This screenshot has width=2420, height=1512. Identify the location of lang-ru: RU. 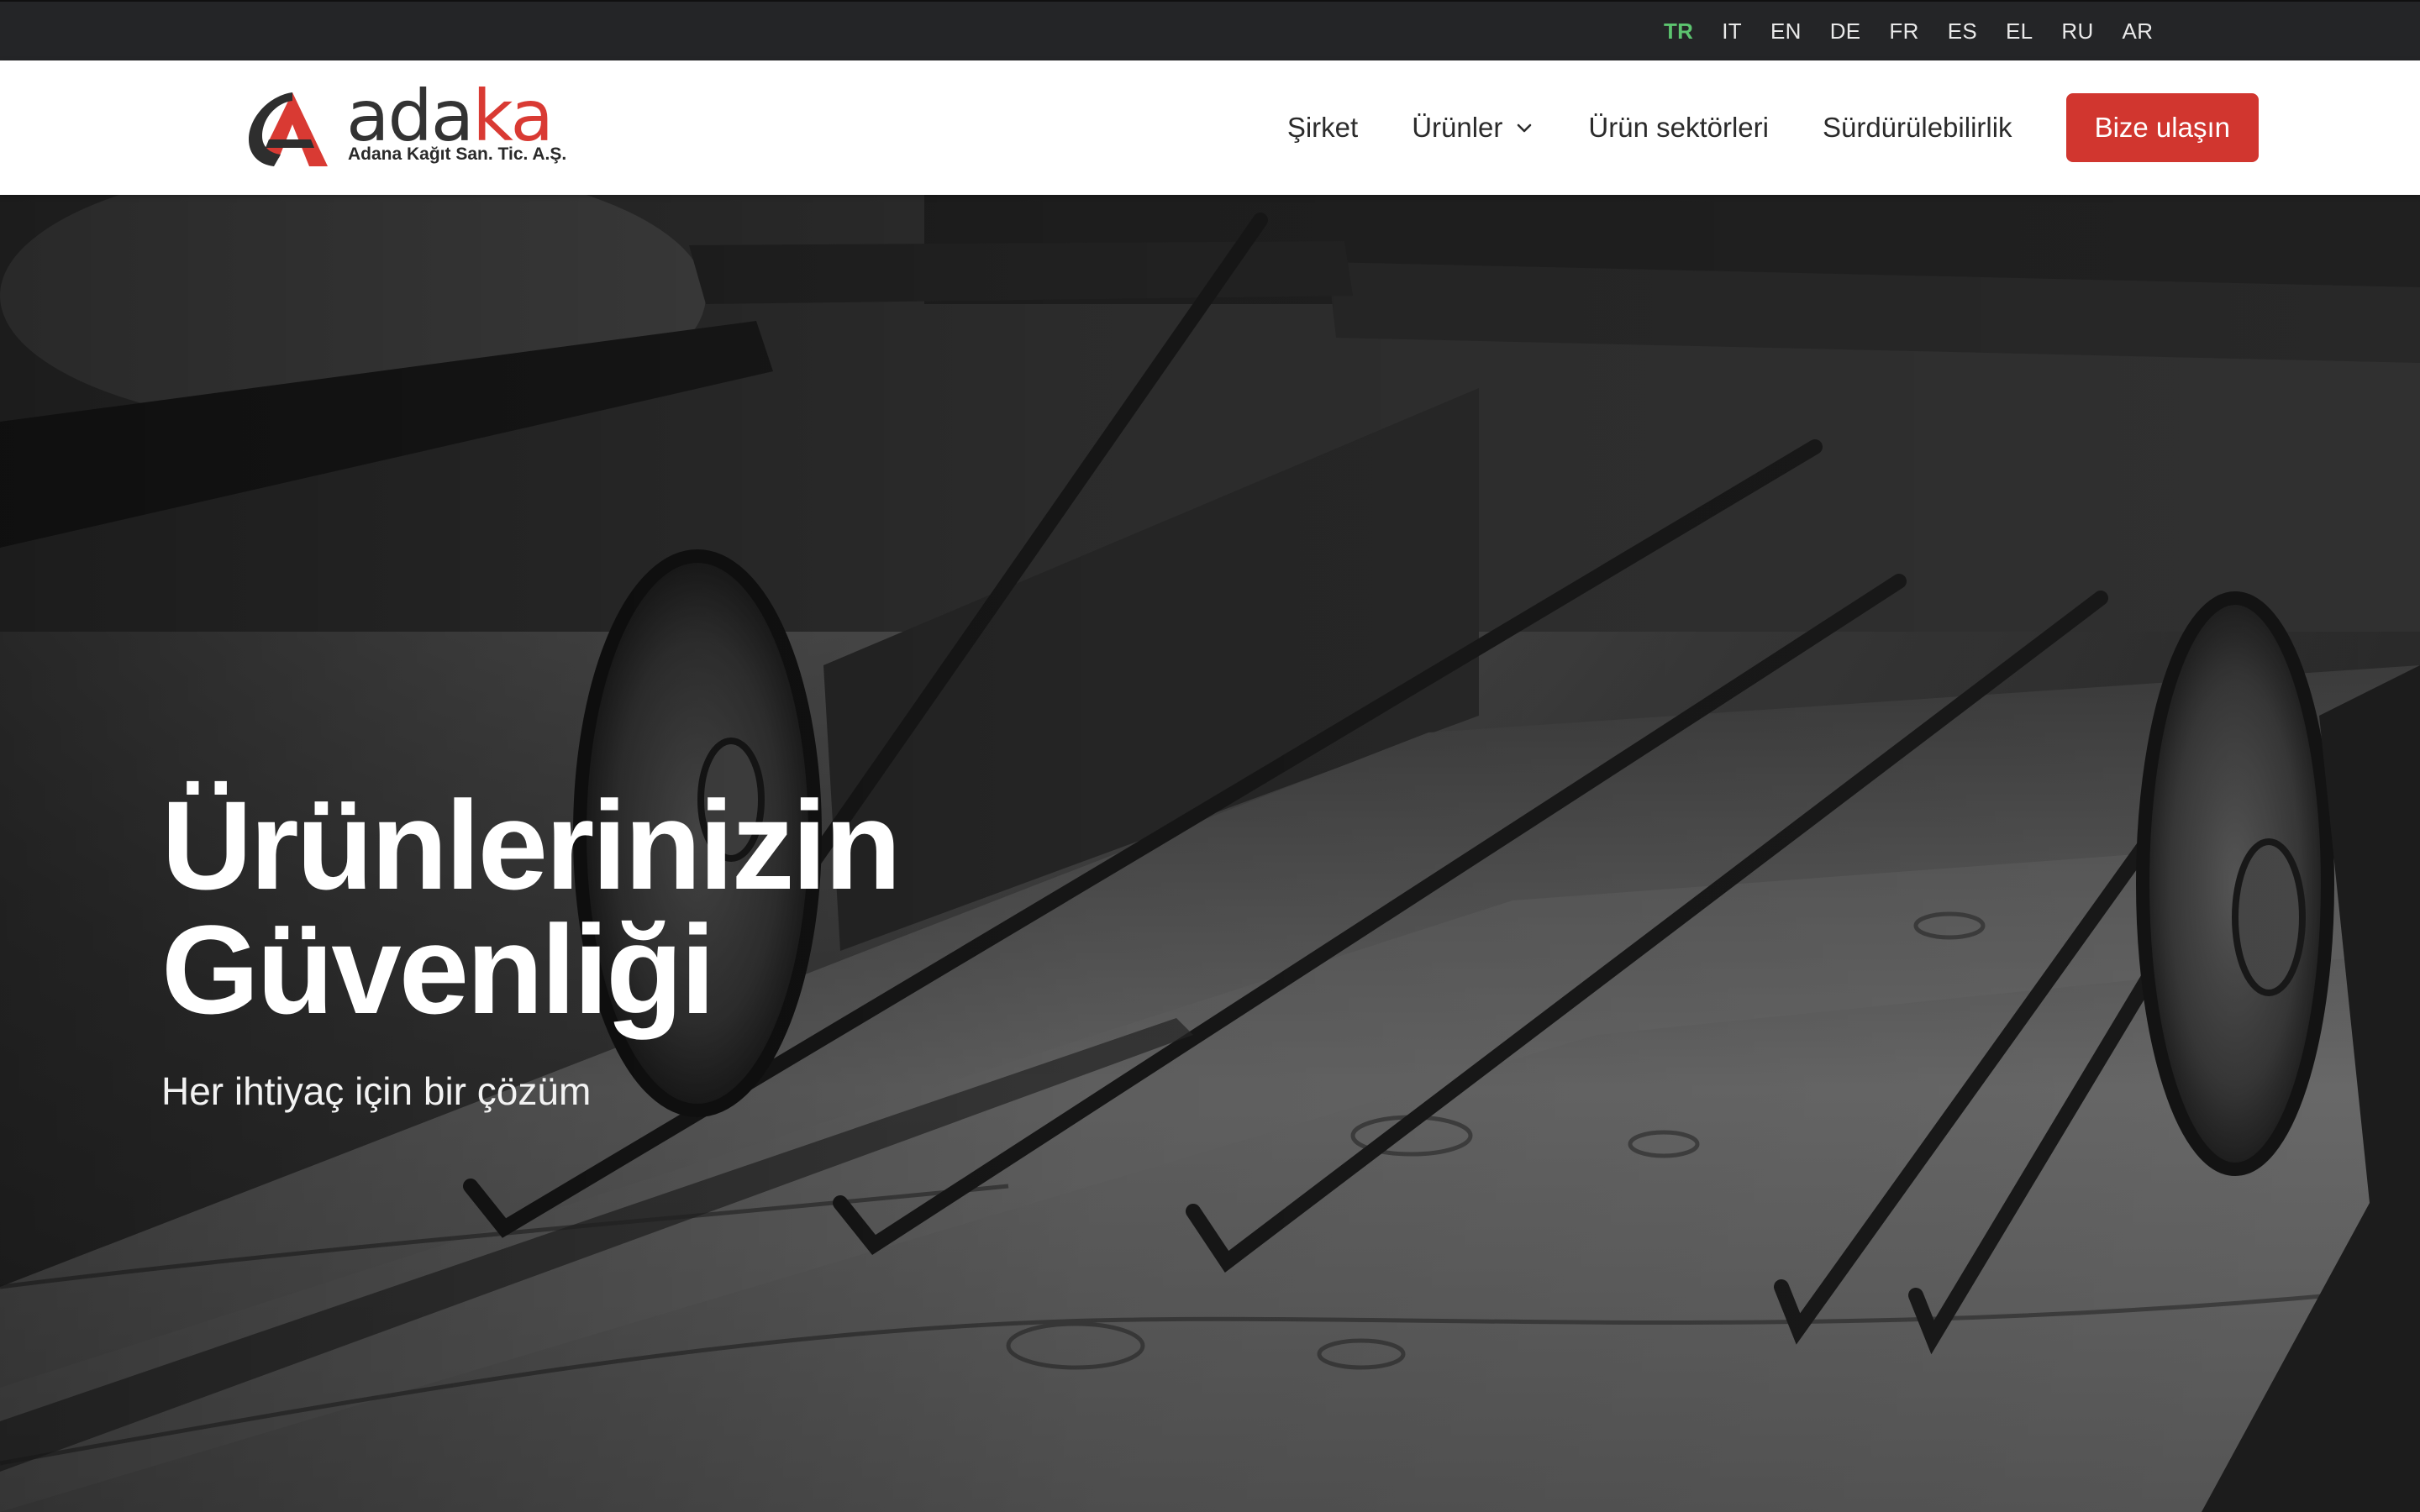
(2077, 31).